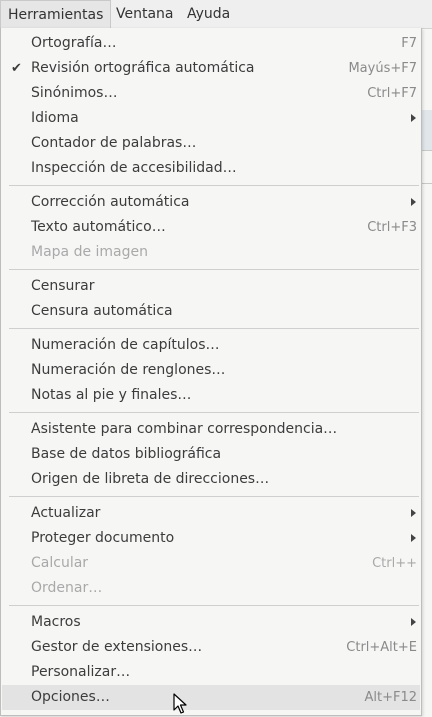 The height and width of the screenshot is (717, 432). I want to click on menu-item-label: Idioma, so click(55, 118).